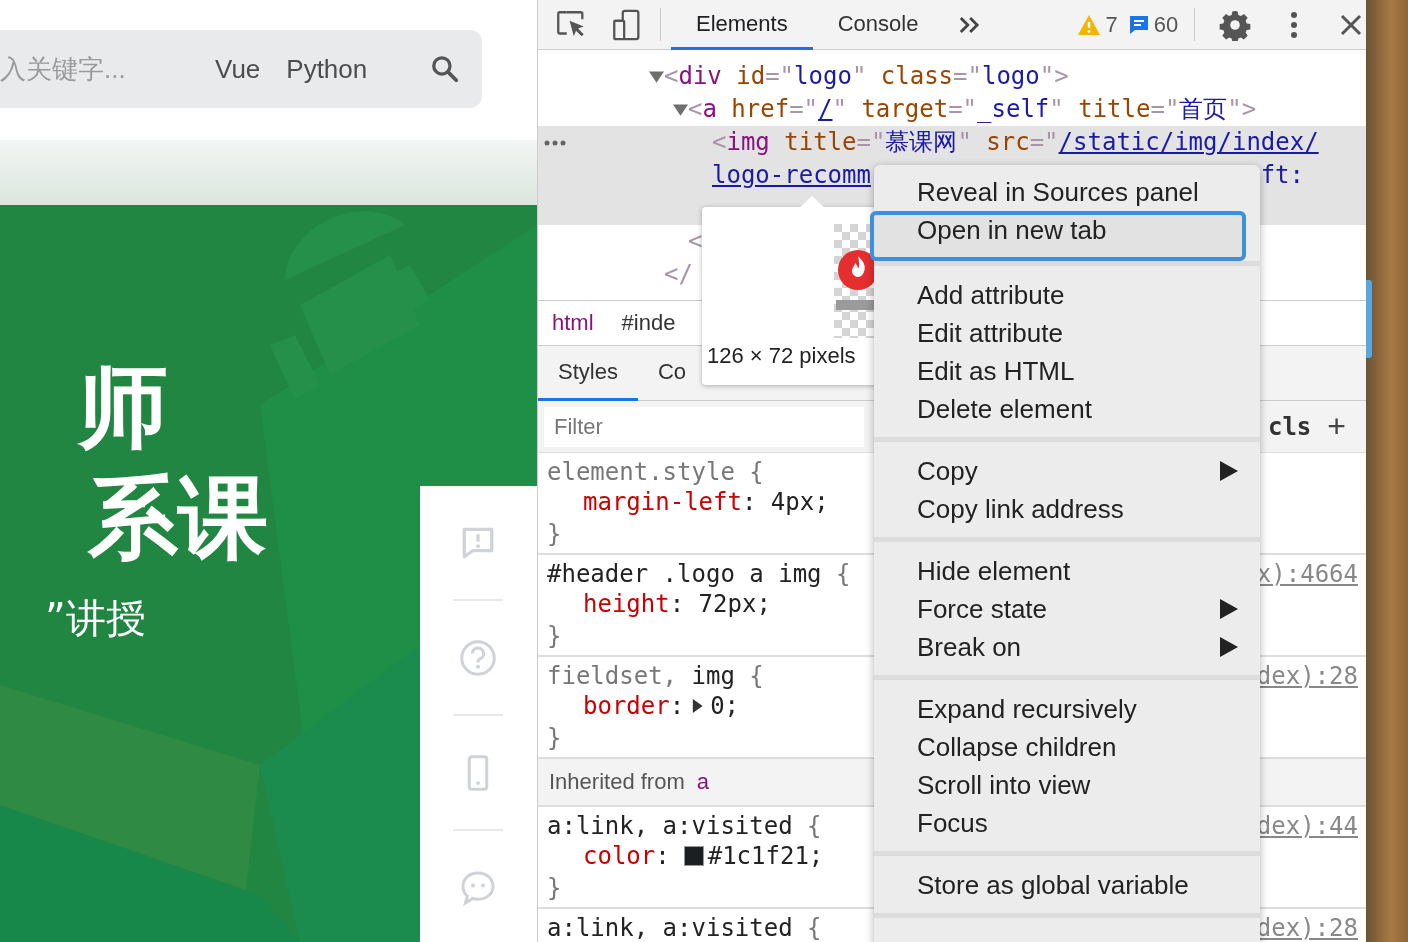 The image size is (1408, 942). I want to click on menu-item: Copy, so click(1067, 471).